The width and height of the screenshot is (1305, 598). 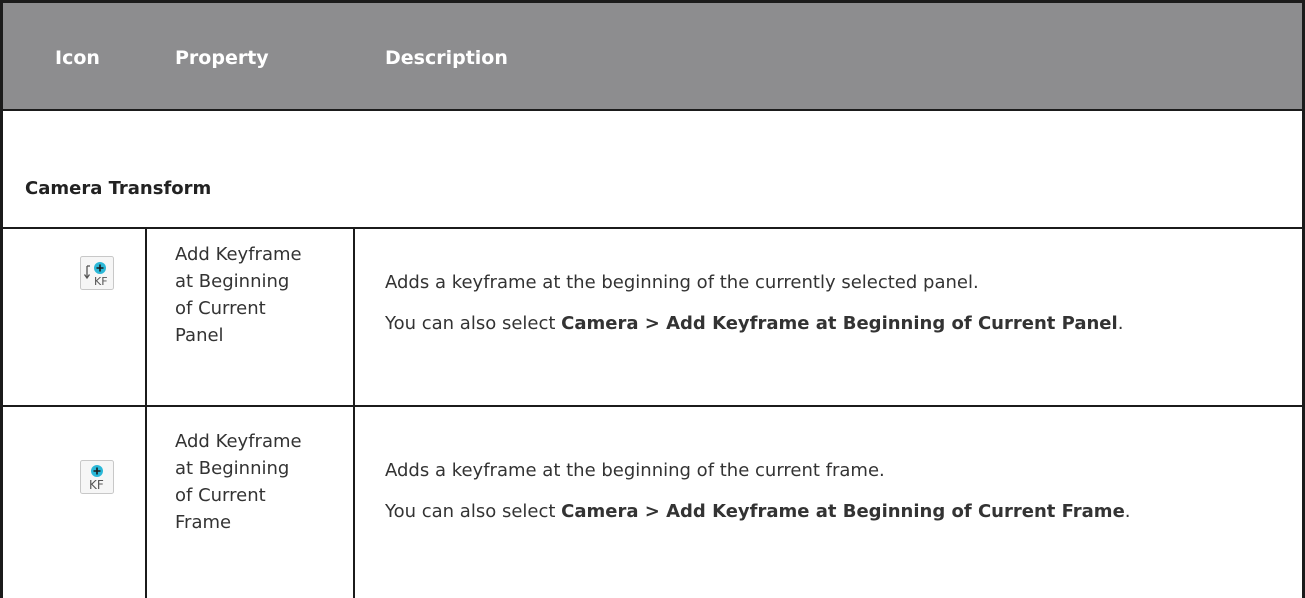 What do you see at coordinates (222, 58) in the screenshot?
I see `header-property-col: Property` at bounding box center [222, 58].